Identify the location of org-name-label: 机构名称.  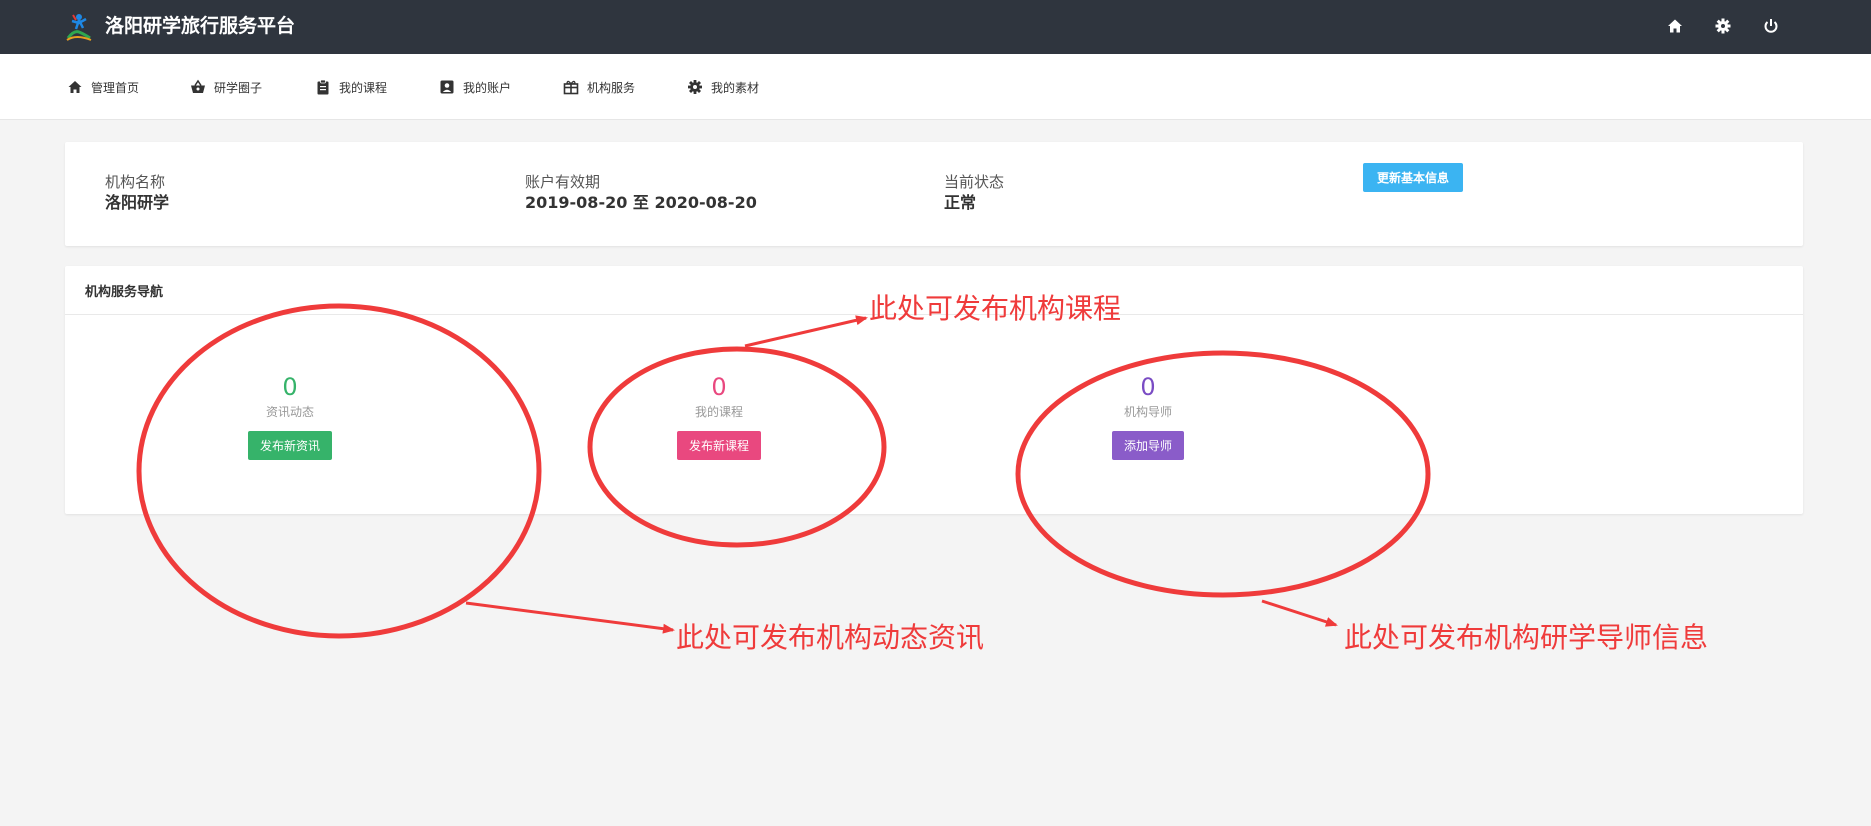
(135, 182).